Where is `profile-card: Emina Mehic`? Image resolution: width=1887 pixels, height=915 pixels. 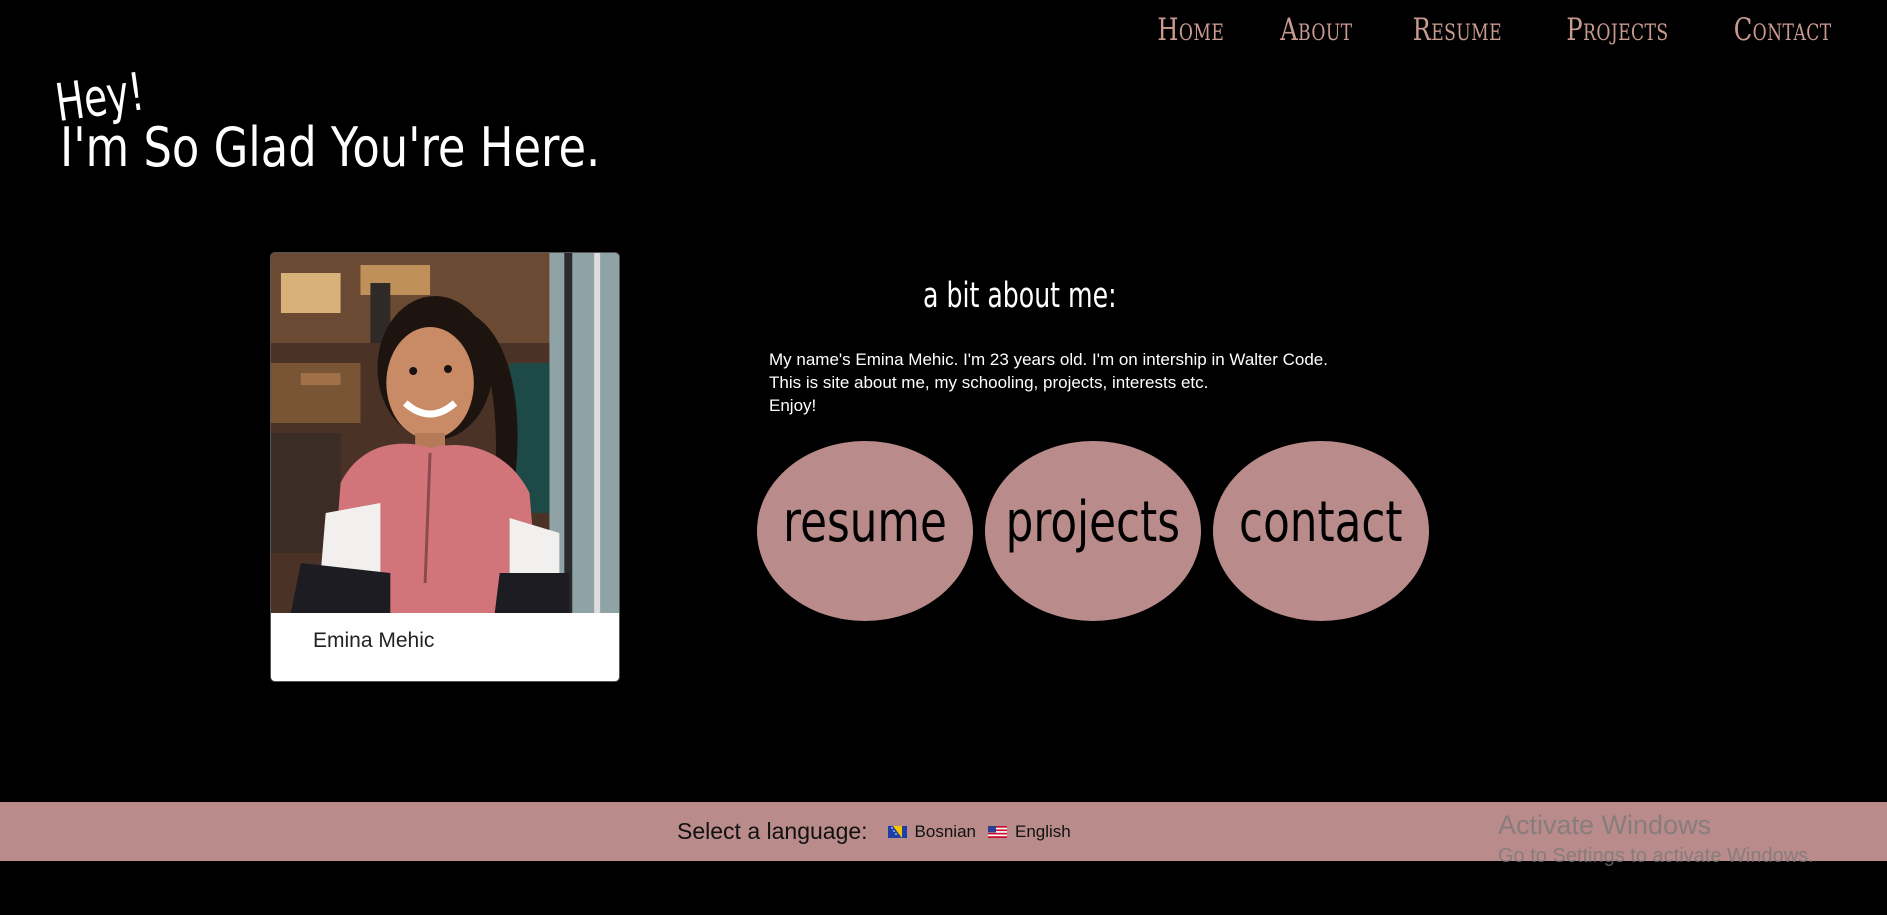
profile-card: Emina Mehic is located at coordinates (445, 467).